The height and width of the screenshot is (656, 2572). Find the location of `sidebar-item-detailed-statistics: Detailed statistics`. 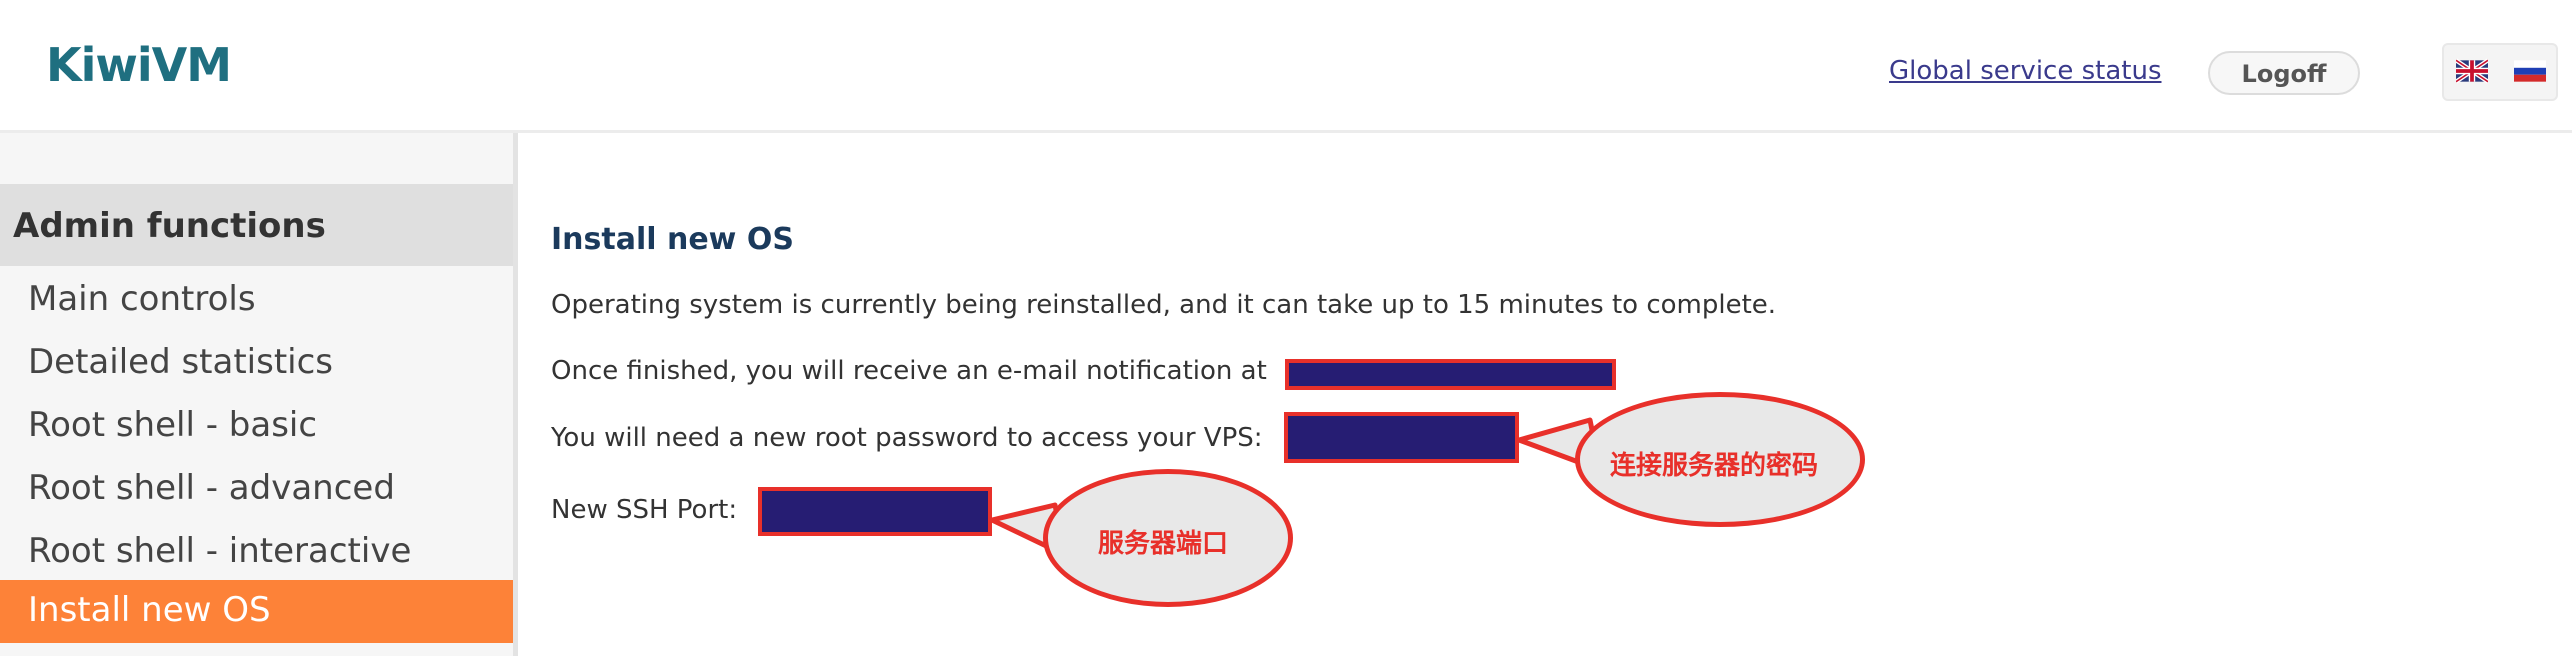

sidebar-item-detailed-statistics: Detailed statistics is located at coordinates (256, 363).